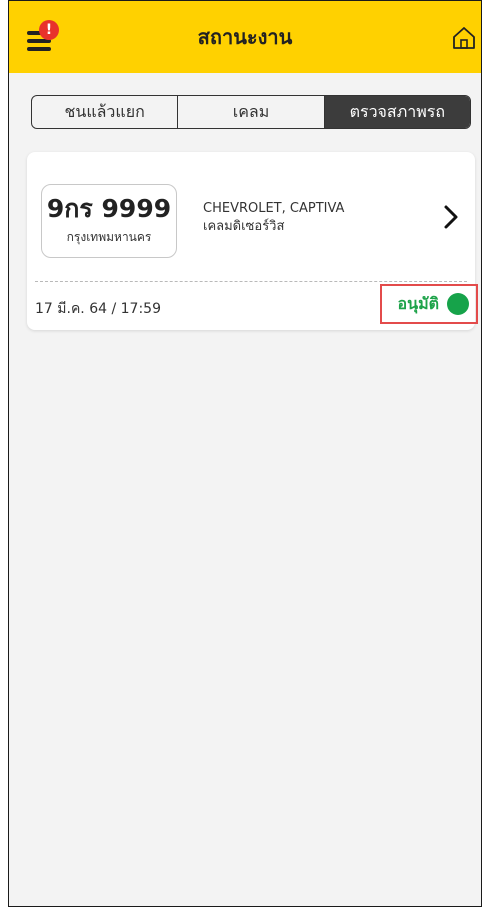 The width and height of the screenshot is (483, 908). Describe the element at coordinates (109, 237) in the screenshot. I see `plate-province: กรุงเทพมหานคร` at that location.